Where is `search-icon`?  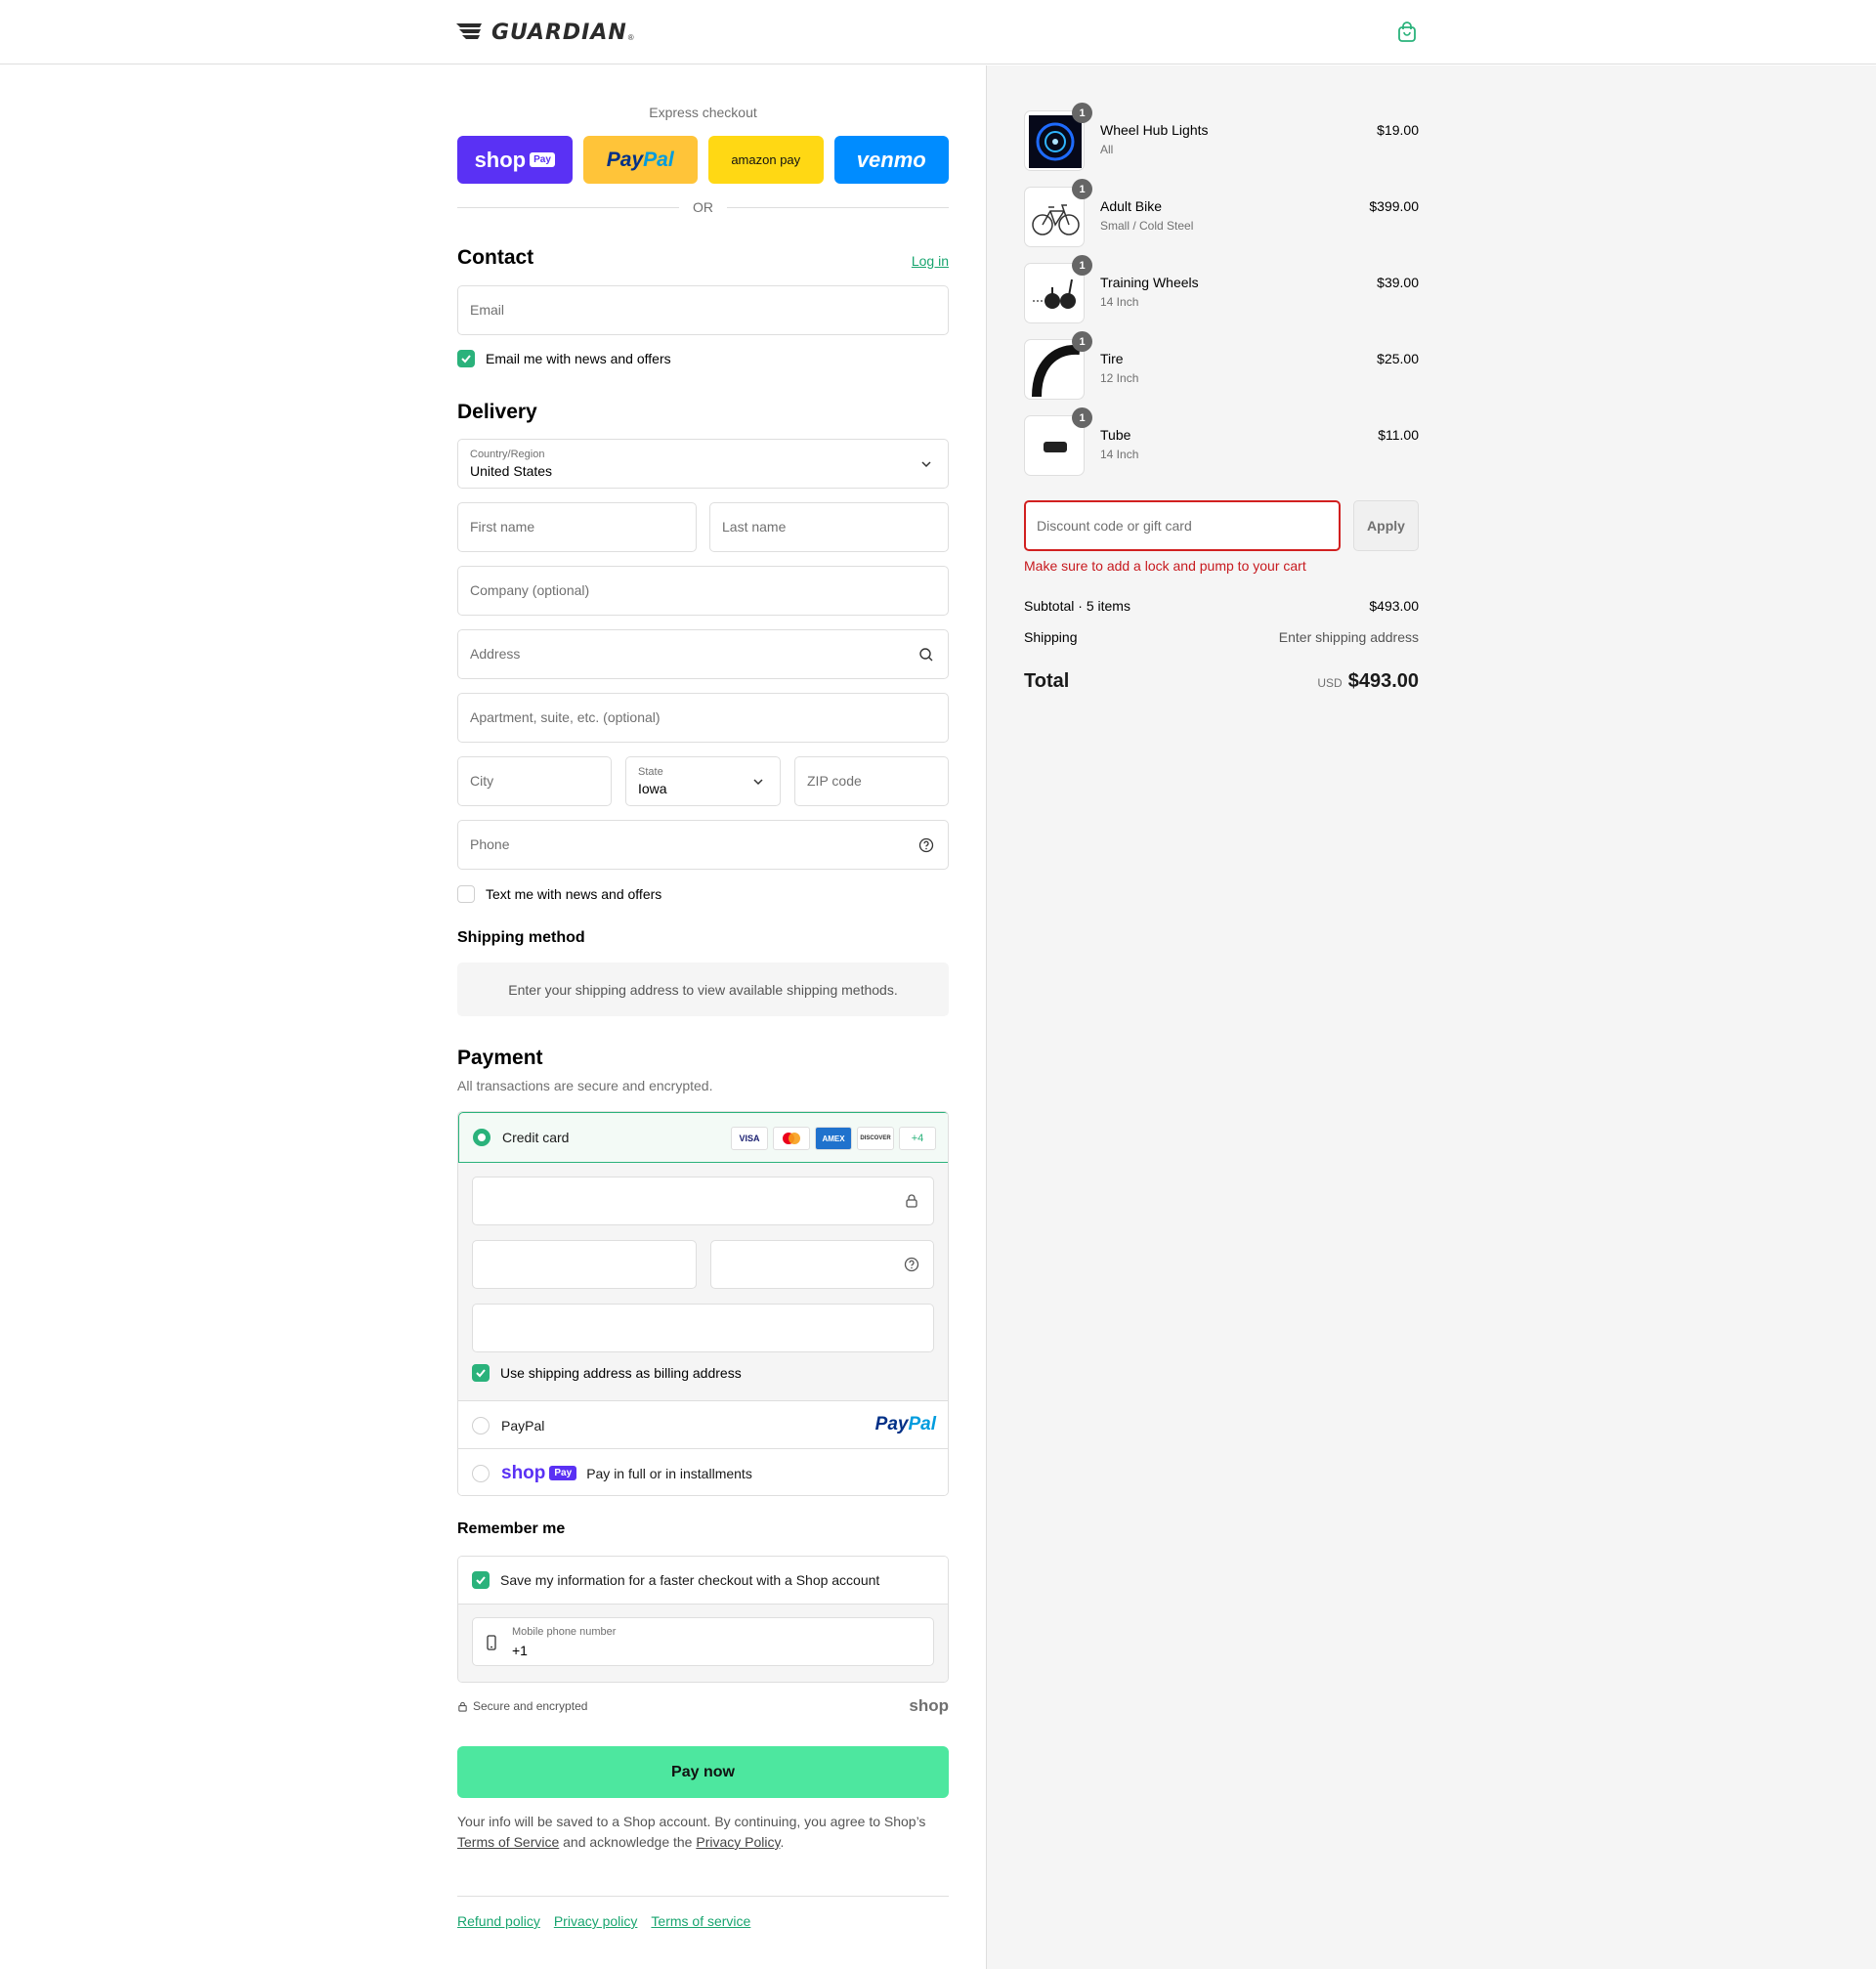
search-icon is located at coordinates (926, 655).